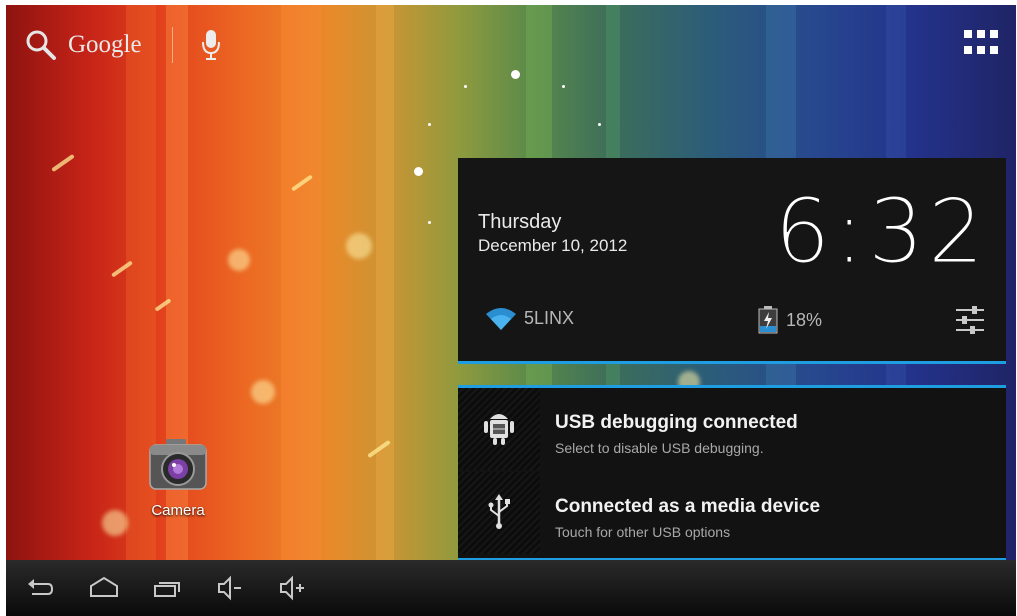  I want to click on home-icon, so click(104, 588).